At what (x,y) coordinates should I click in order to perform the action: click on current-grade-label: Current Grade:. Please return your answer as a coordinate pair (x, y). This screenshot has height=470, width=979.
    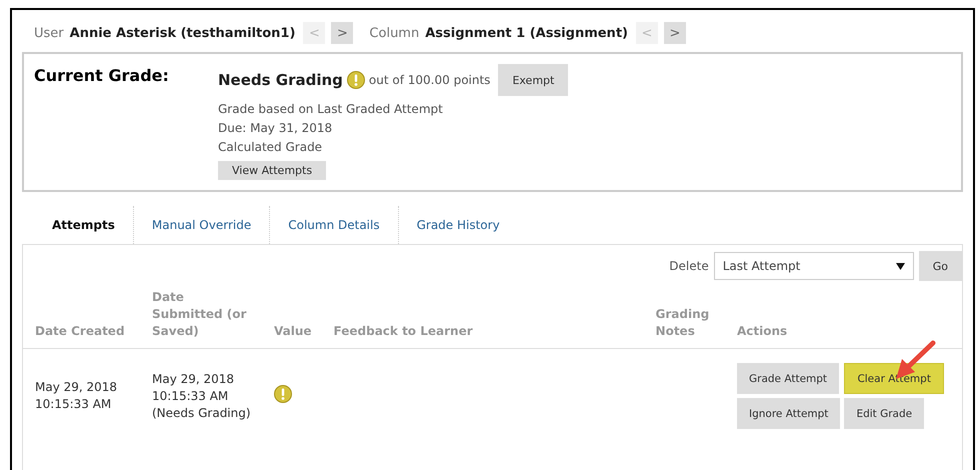
    Looking at the image, I should click on (101, 75).